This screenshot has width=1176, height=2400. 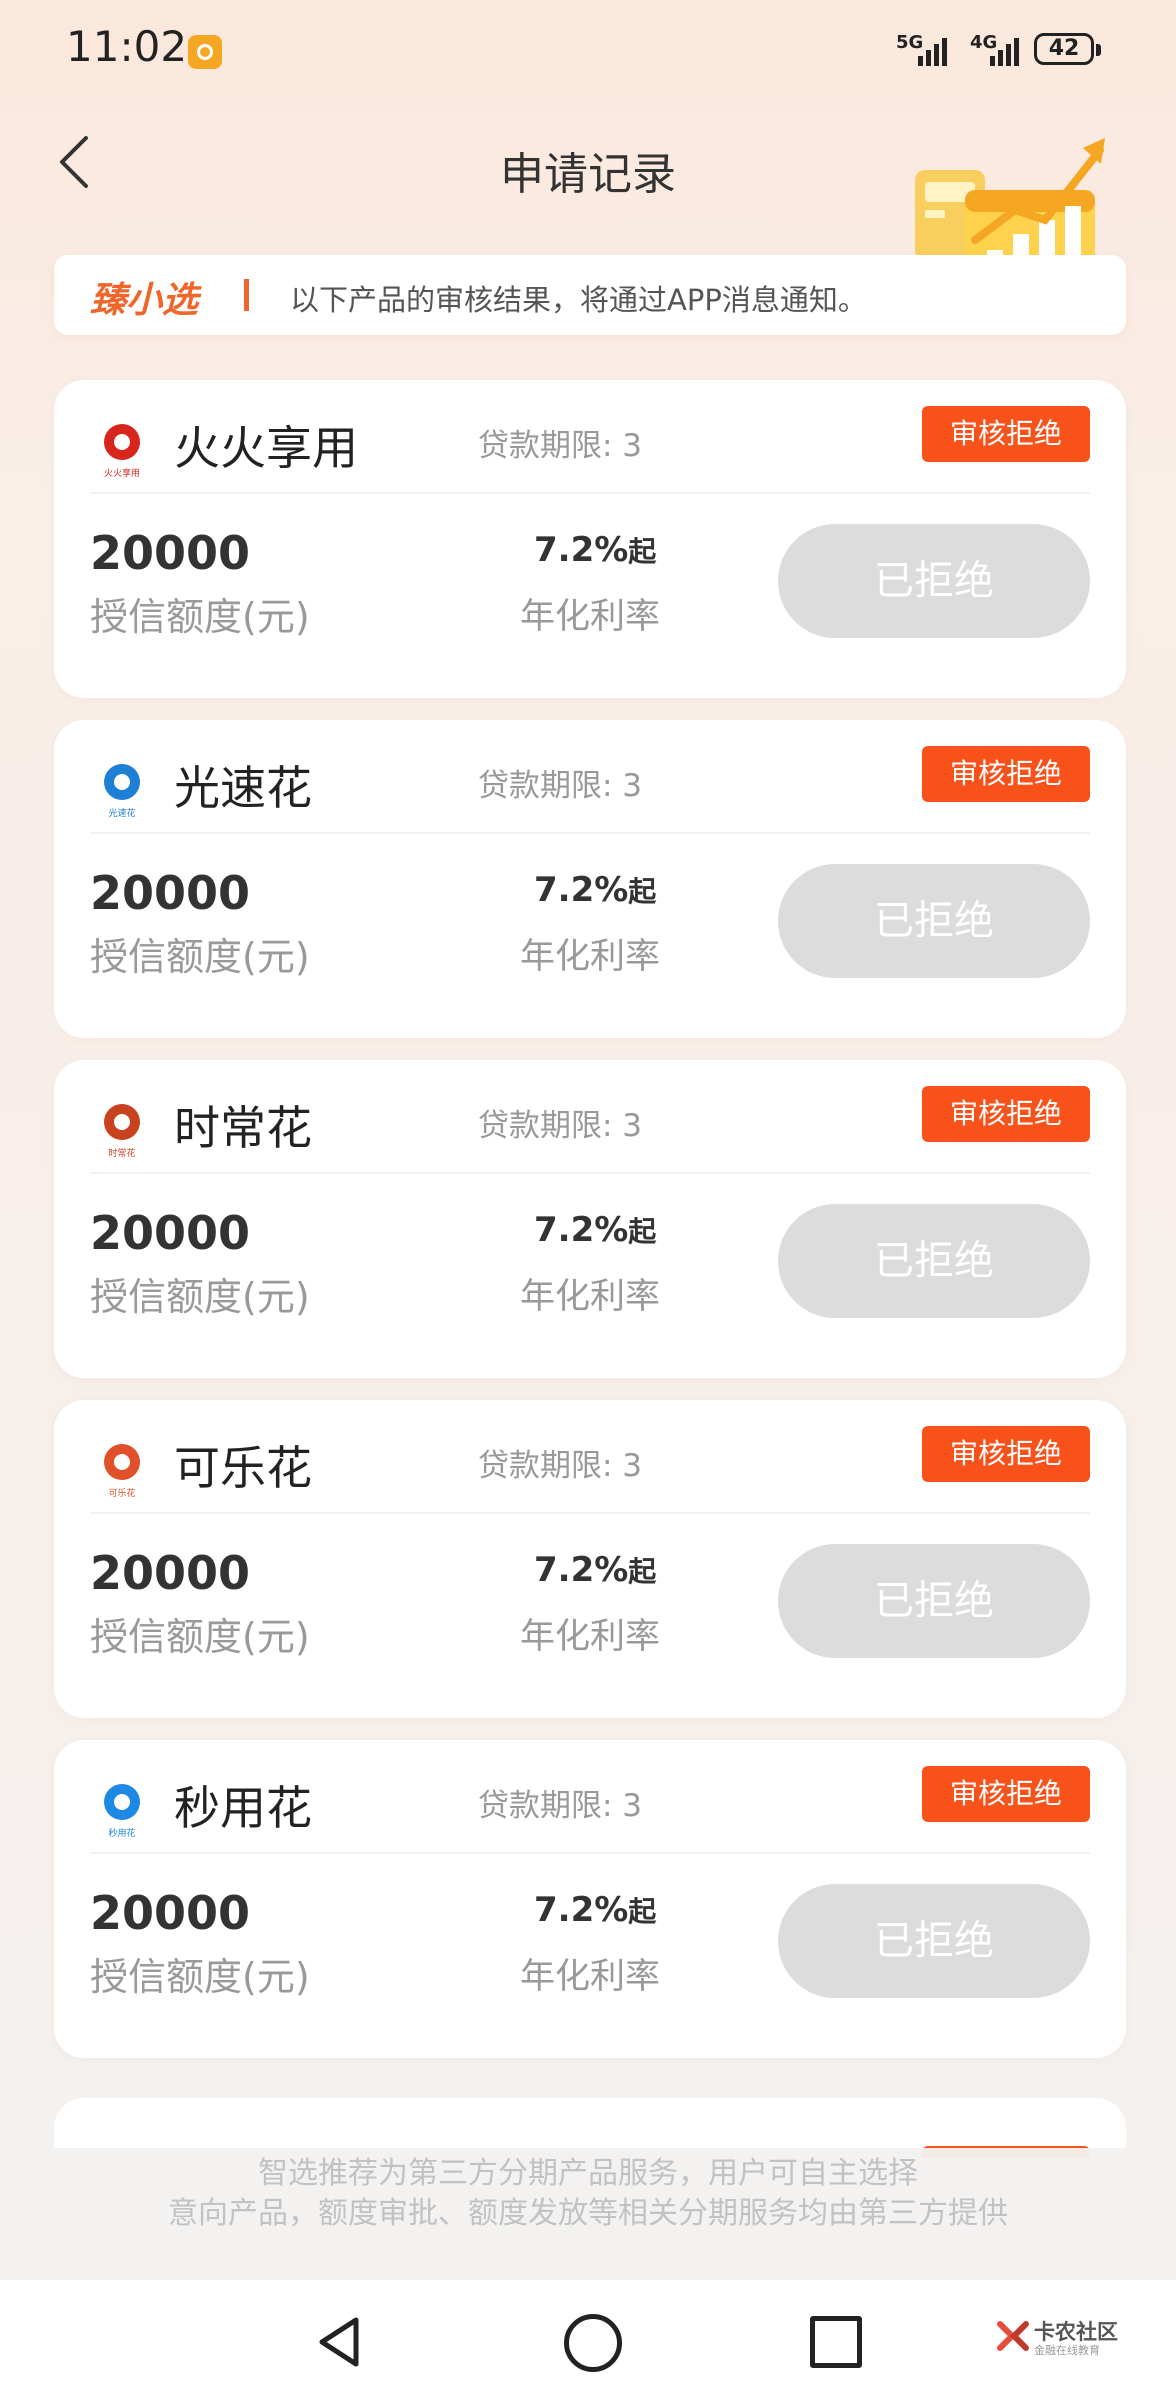 I want to click on product-name: 火火享用, so click(x=266, y=448).